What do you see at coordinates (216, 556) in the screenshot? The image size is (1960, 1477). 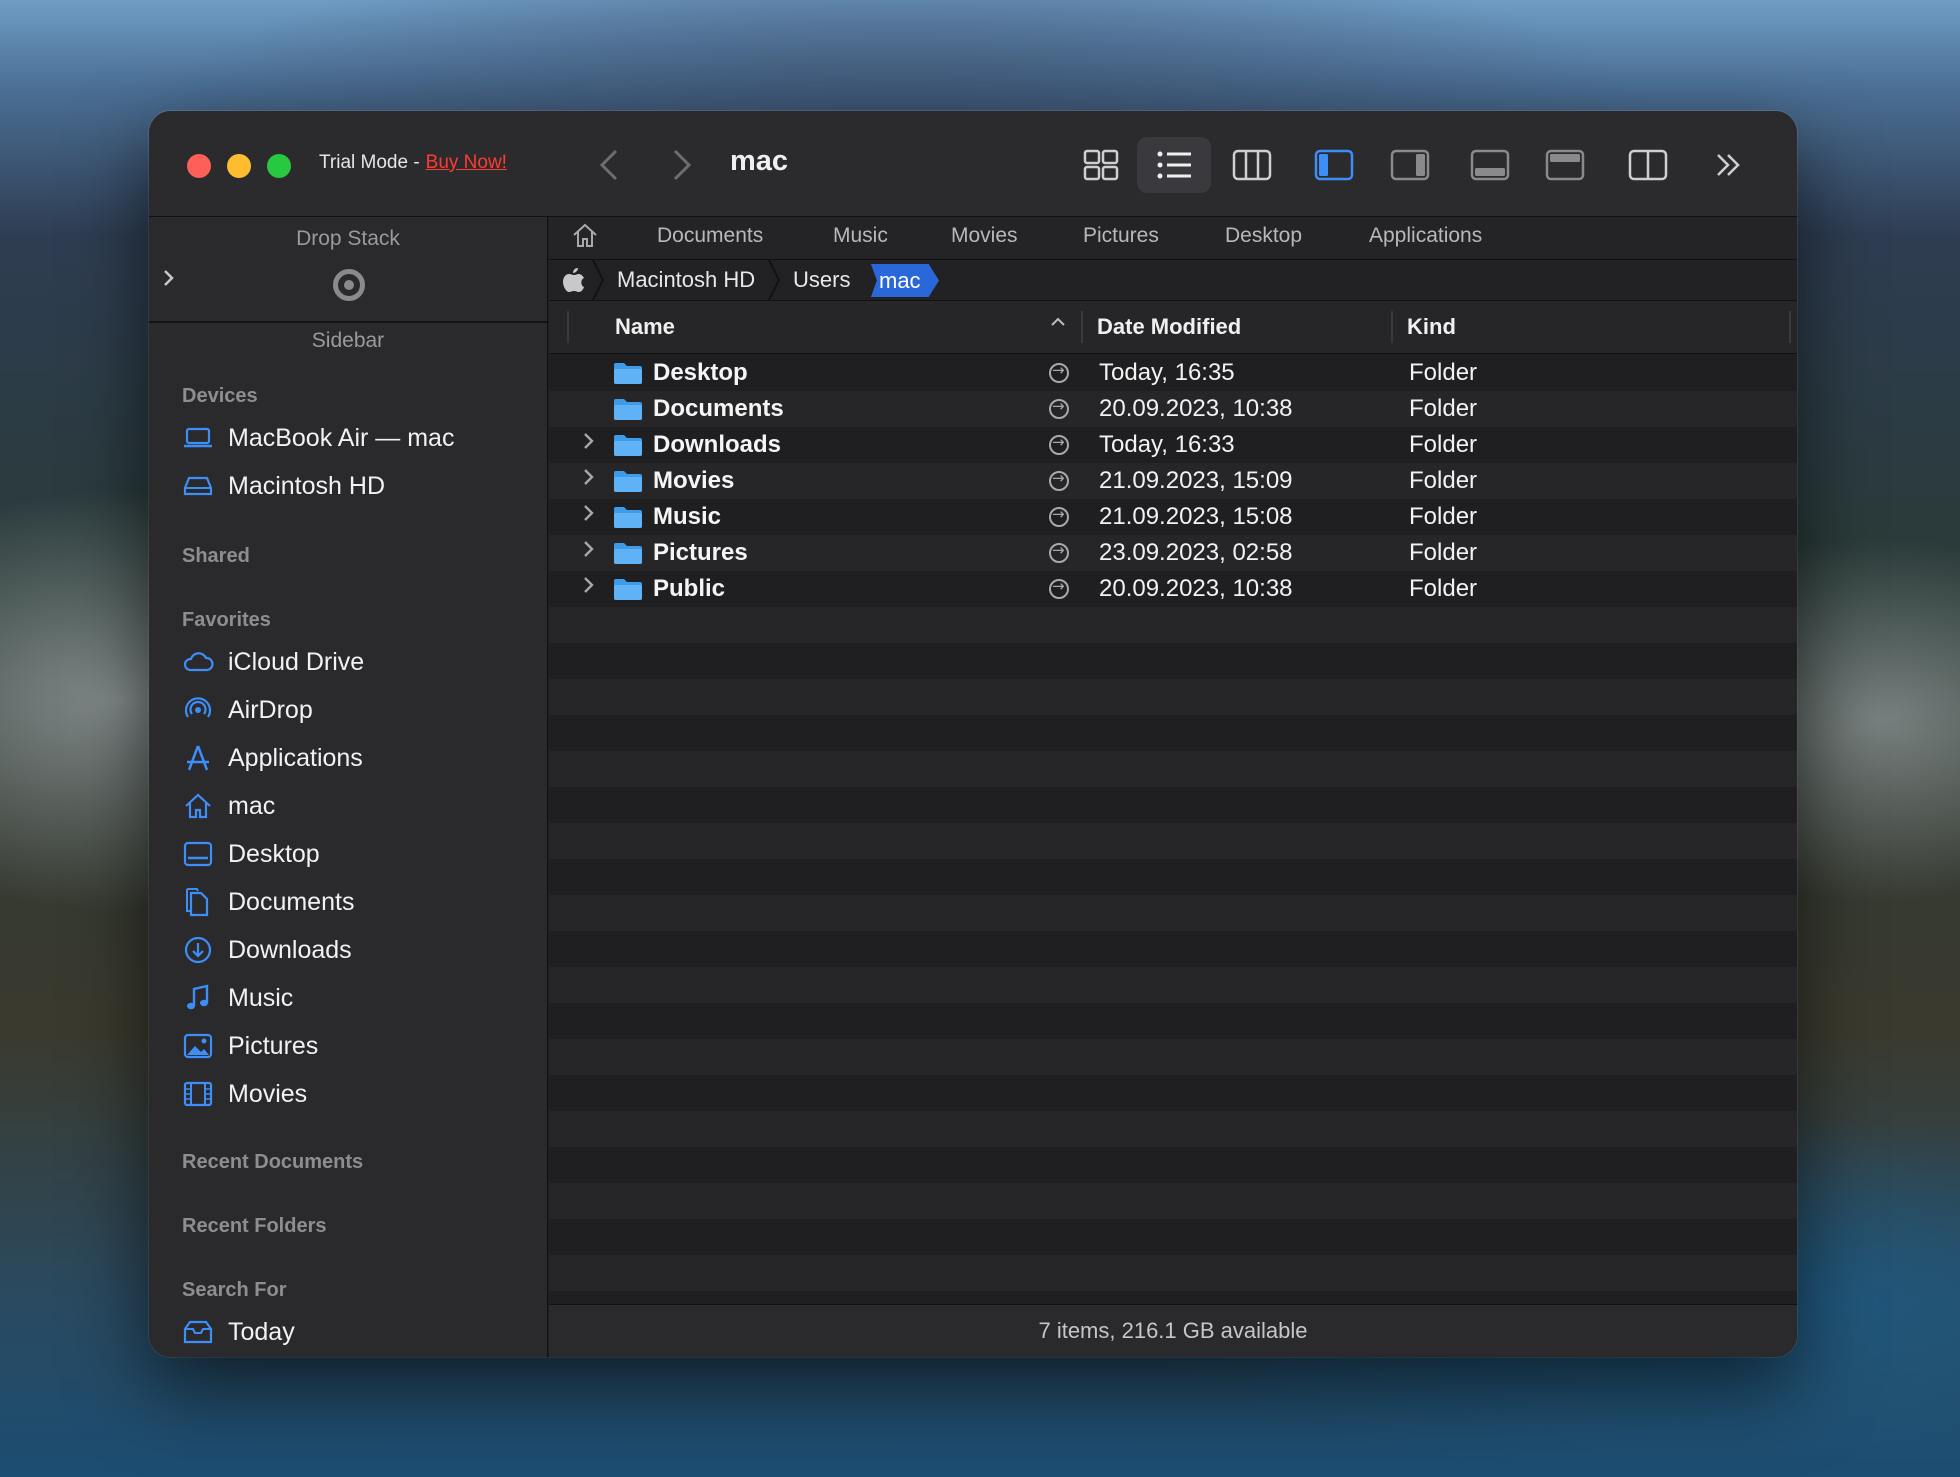 I see `section-shared: Shared` at bounding box center [216, 556].